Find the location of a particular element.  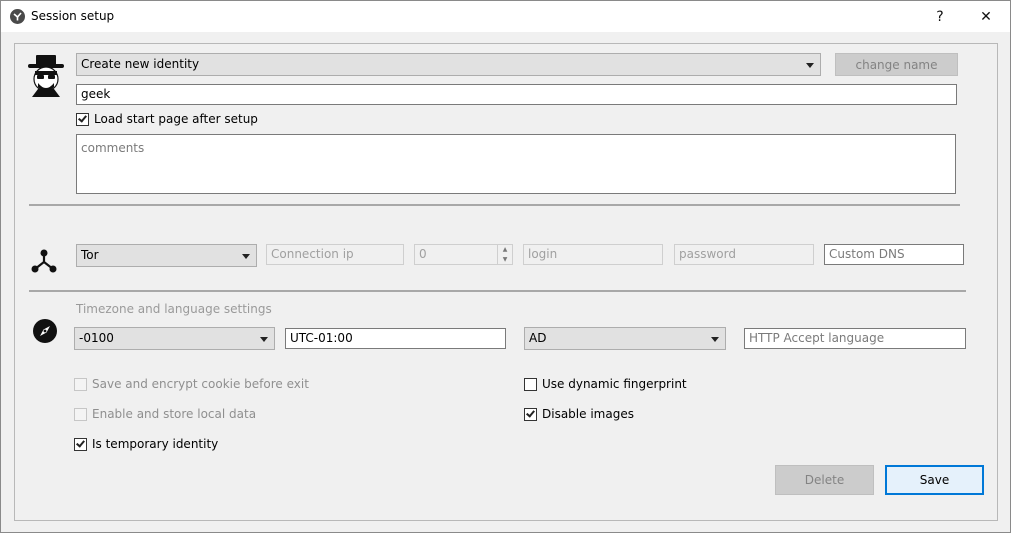

port-value: 0 is located at coordinates (423, 254).